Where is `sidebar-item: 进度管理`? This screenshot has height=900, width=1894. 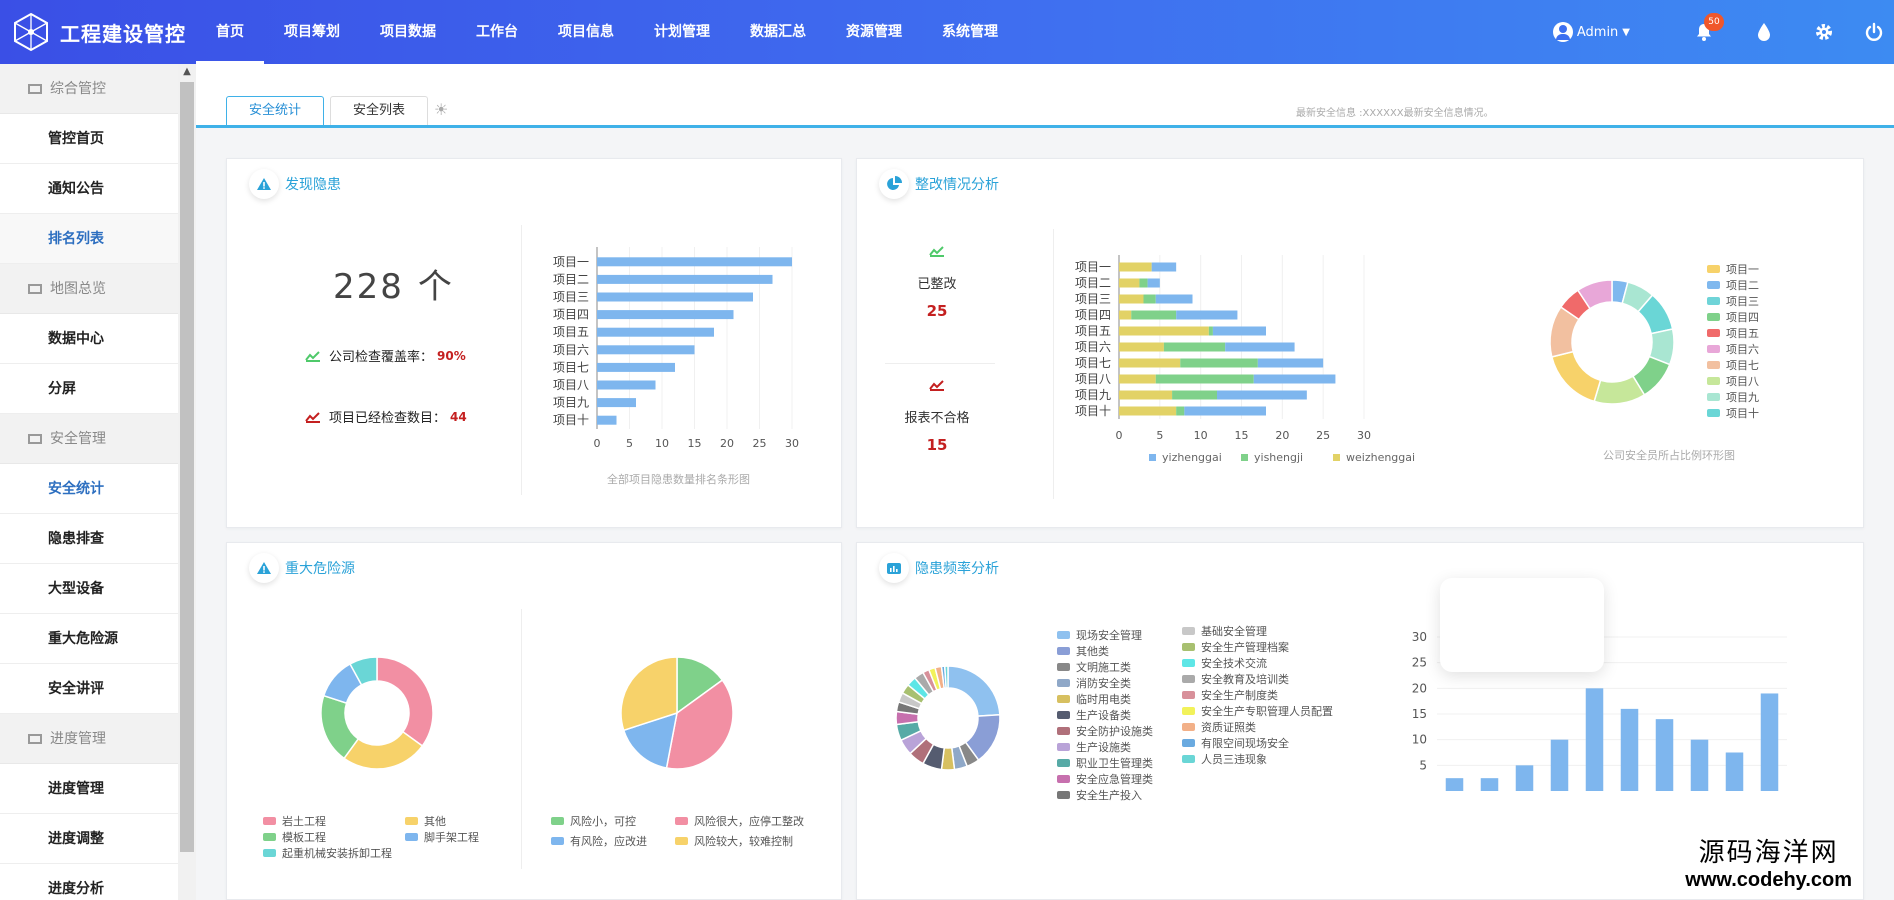 sidebar-item: 进度管理 is located at coordinates (97, 789).